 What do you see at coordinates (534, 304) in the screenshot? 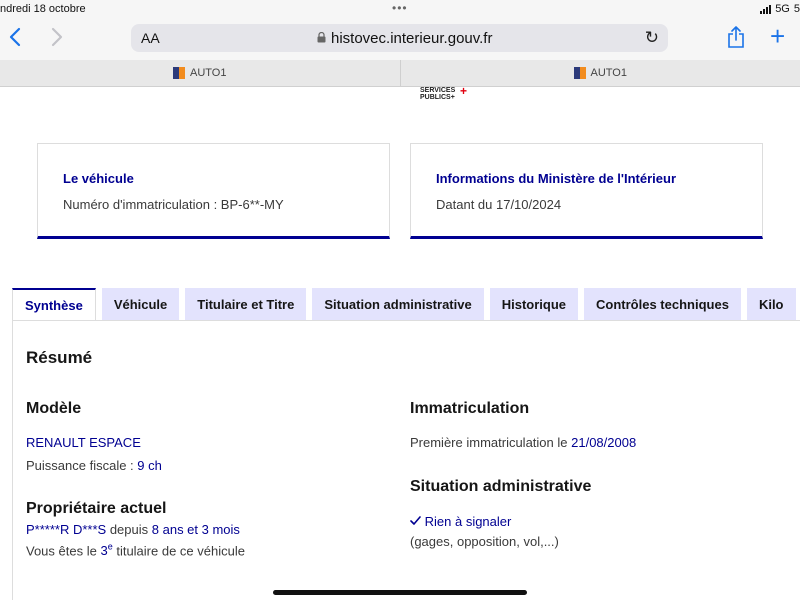
I see `tab-historique: Historique` at bounding box center [534, 304].